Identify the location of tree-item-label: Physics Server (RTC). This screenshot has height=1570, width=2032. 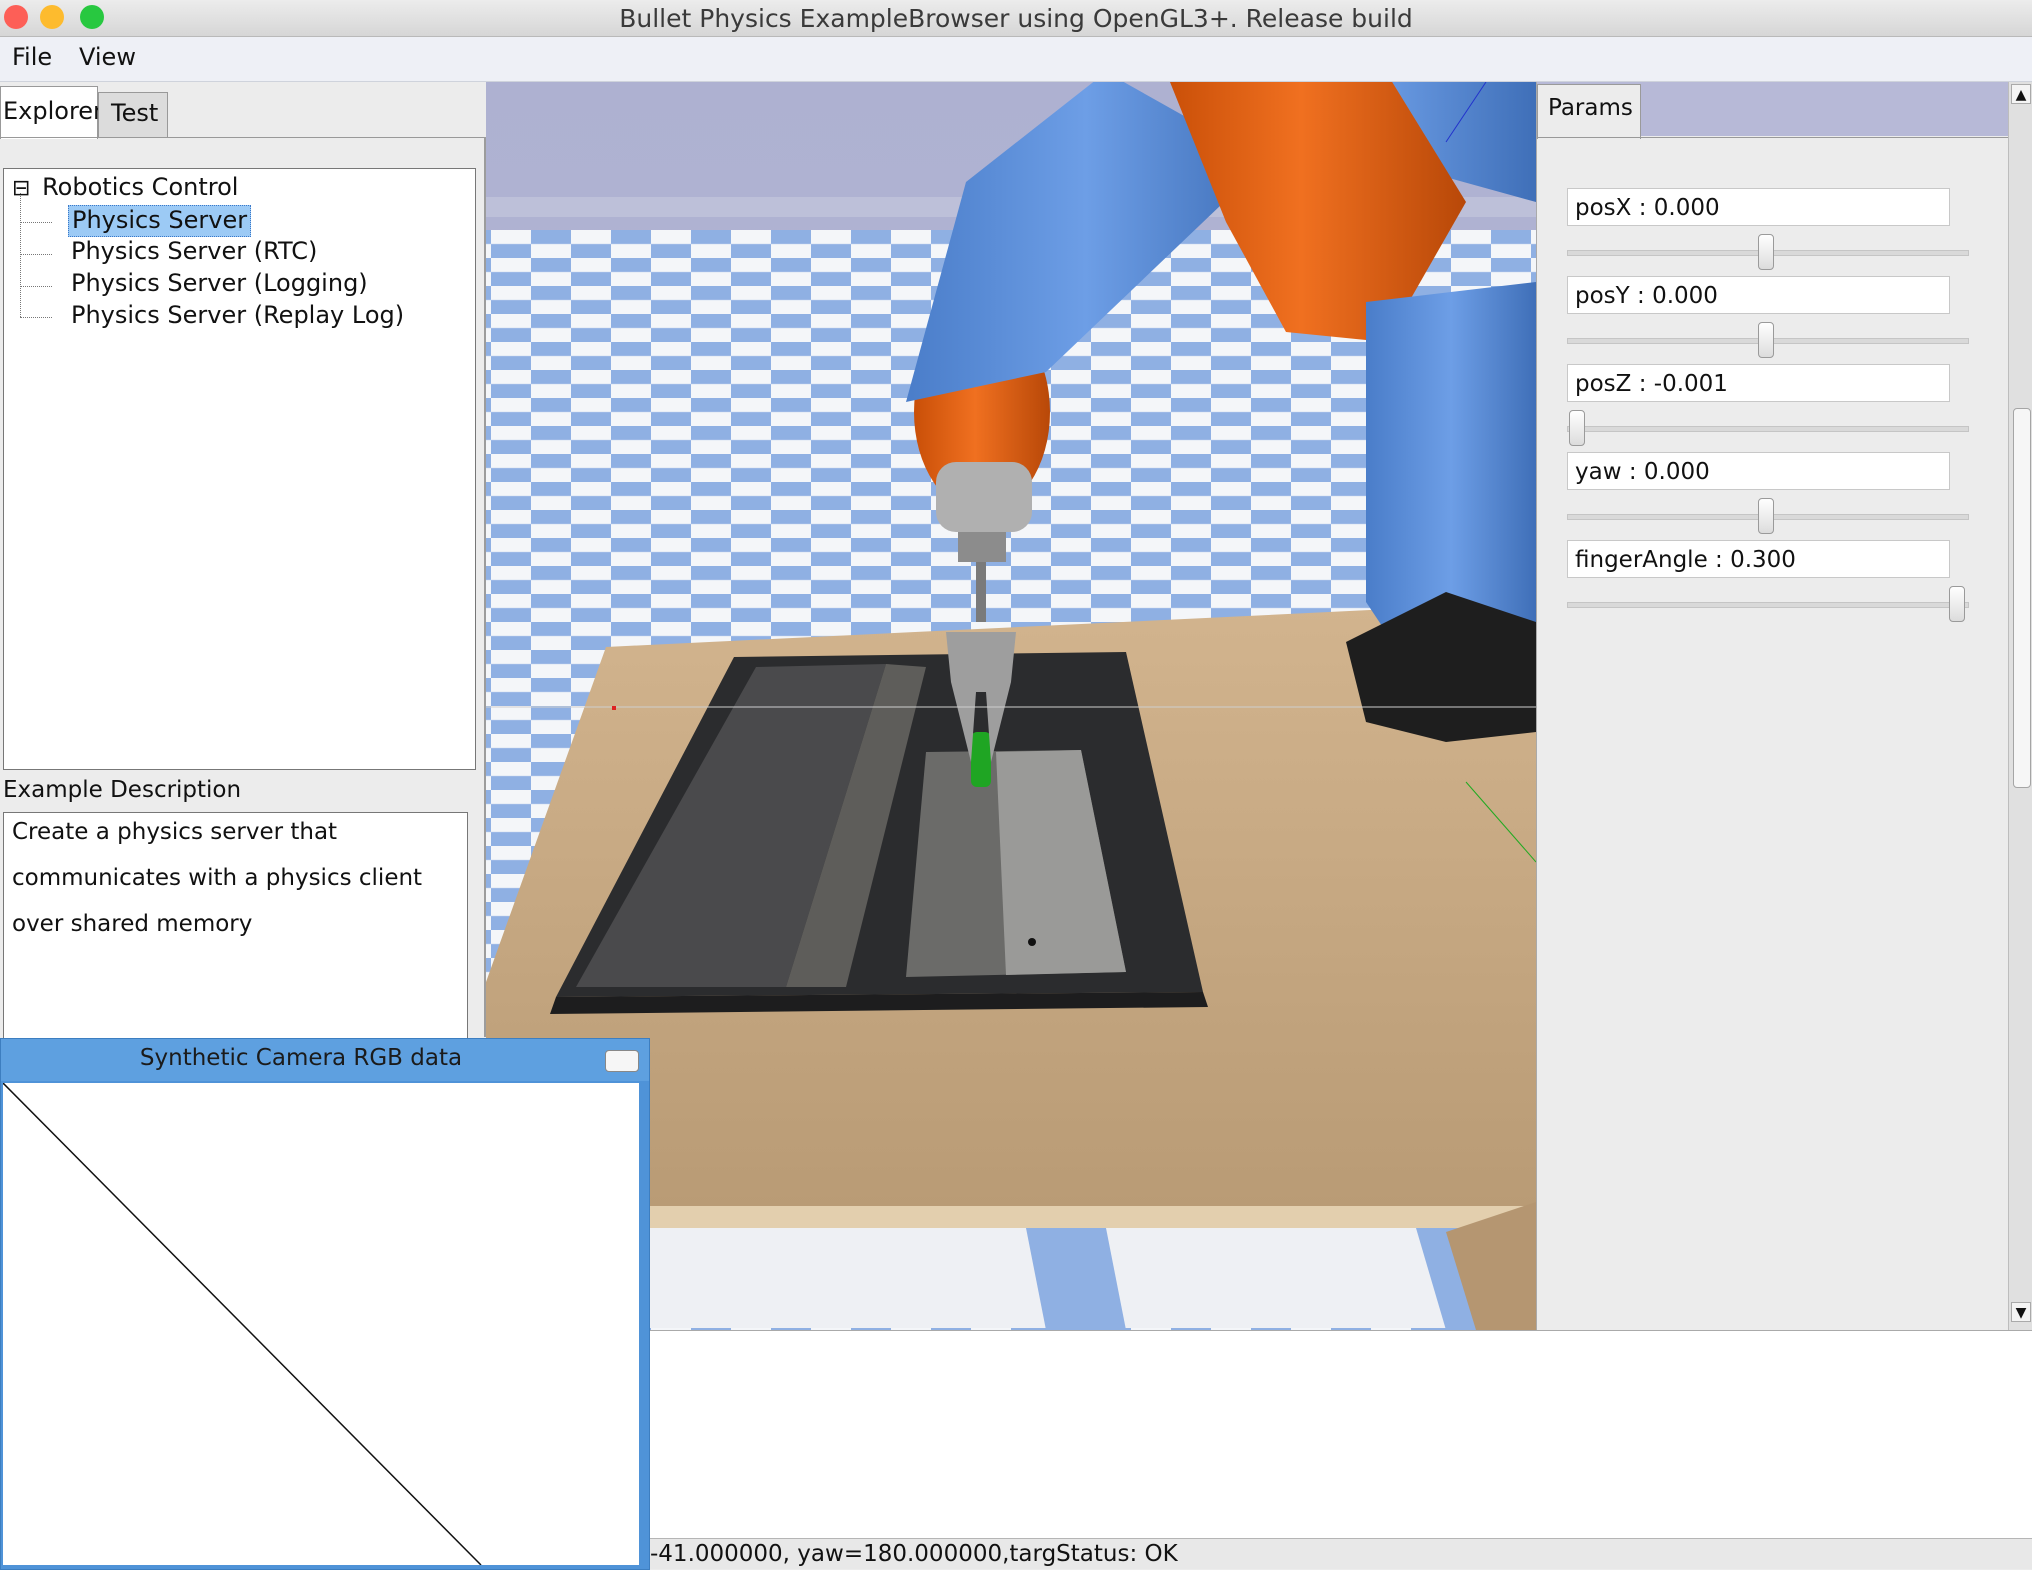
(194, 251).